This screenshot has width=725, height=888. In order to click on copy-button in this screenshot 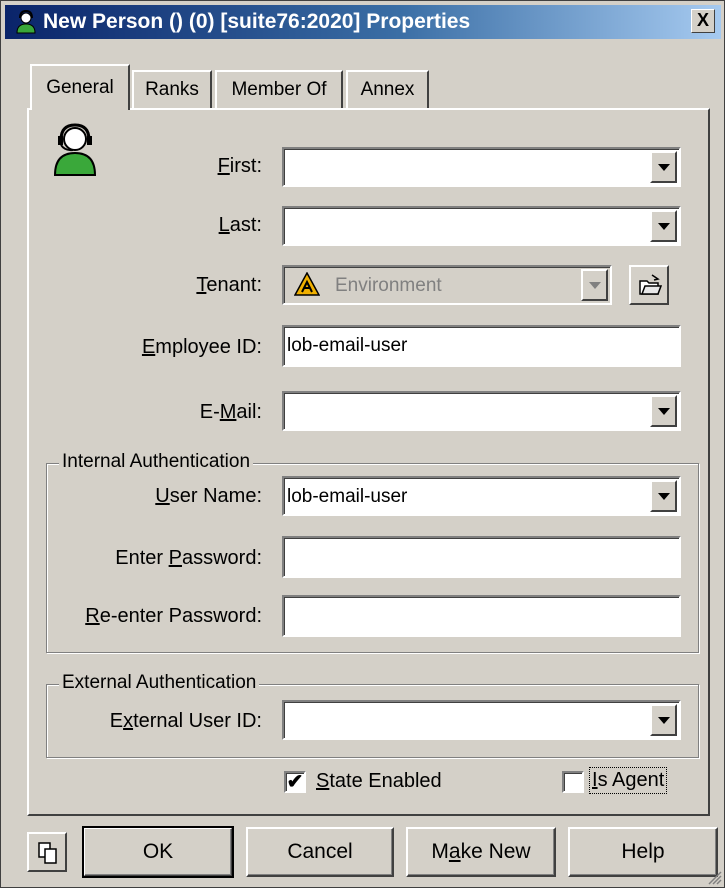, I will do `click(47, 852)`.